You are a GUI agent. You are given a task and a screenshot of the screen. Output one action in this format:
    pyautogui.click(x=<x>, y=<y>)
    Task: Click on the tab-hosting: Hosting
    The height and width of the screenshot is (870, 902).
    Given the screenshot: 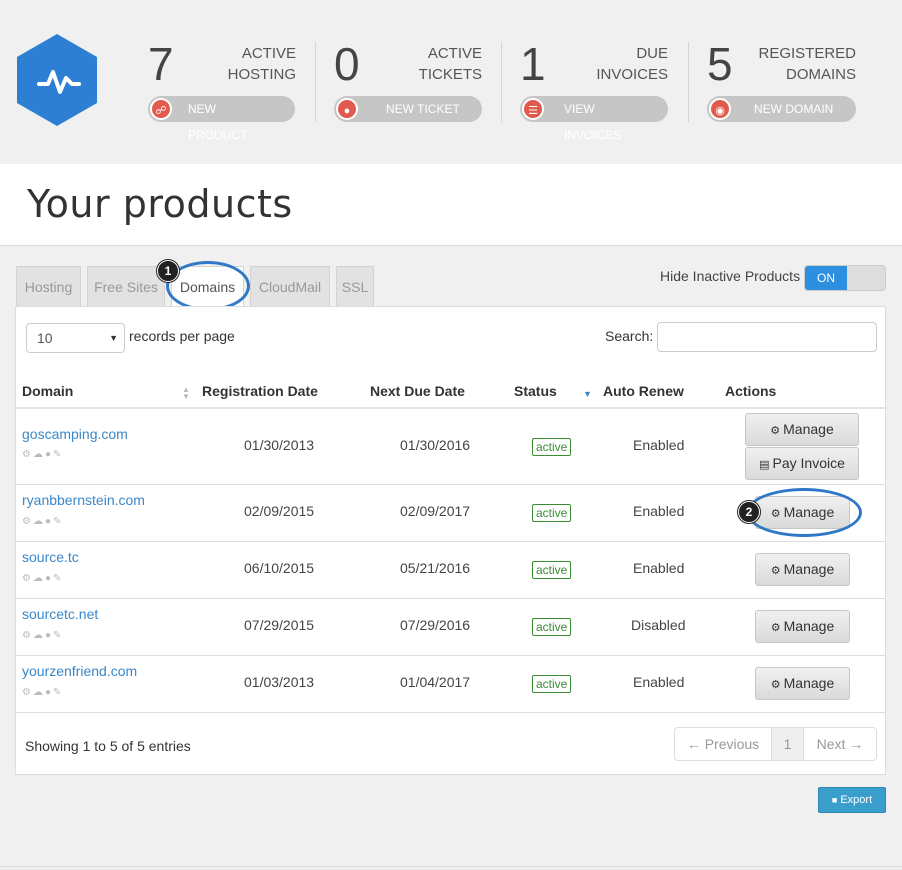 What is the action you would take?
    pyautogui.click(x=48, y=286)
    